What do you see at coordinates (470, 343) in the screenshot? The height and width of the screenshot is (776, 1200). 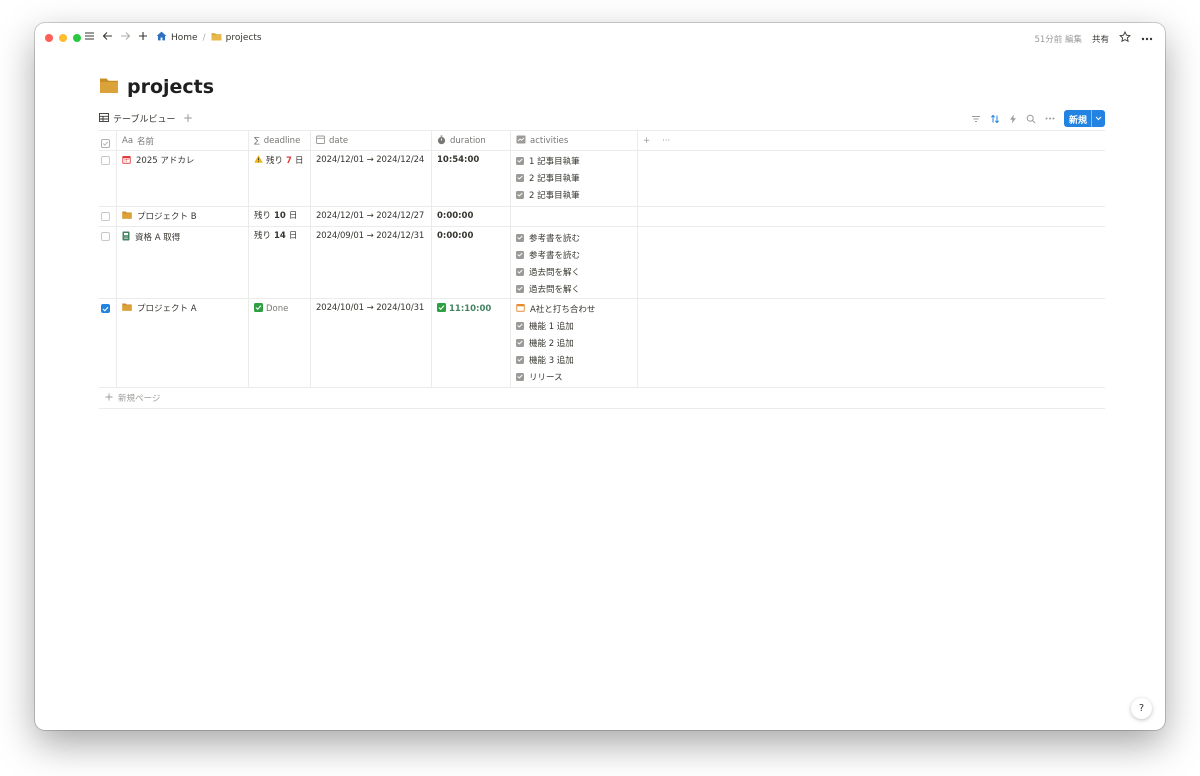 I see `duration-cell: 11:10:00` at bounding box center [470, 343].